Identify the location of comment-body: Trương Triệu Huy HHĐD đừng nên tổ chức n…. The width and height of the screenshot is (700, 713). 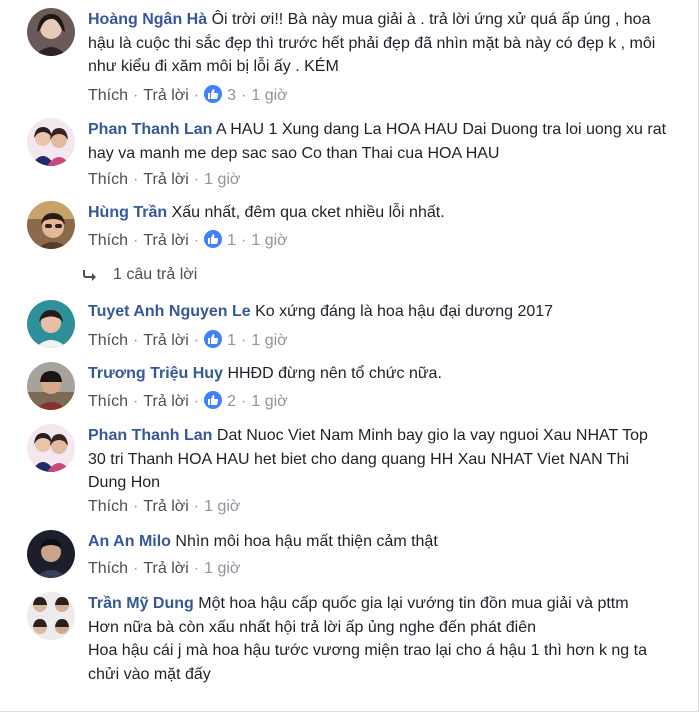
(378, 374).